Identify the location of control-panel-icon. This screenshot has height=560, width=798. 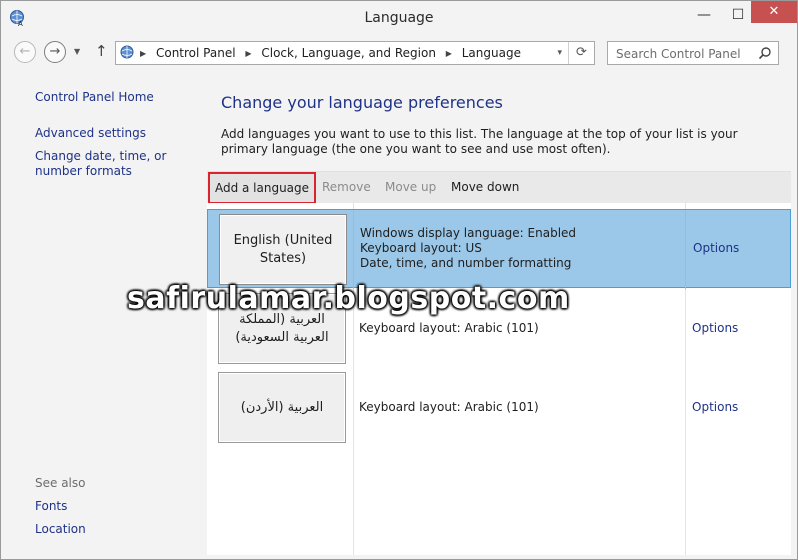
(127, 52).